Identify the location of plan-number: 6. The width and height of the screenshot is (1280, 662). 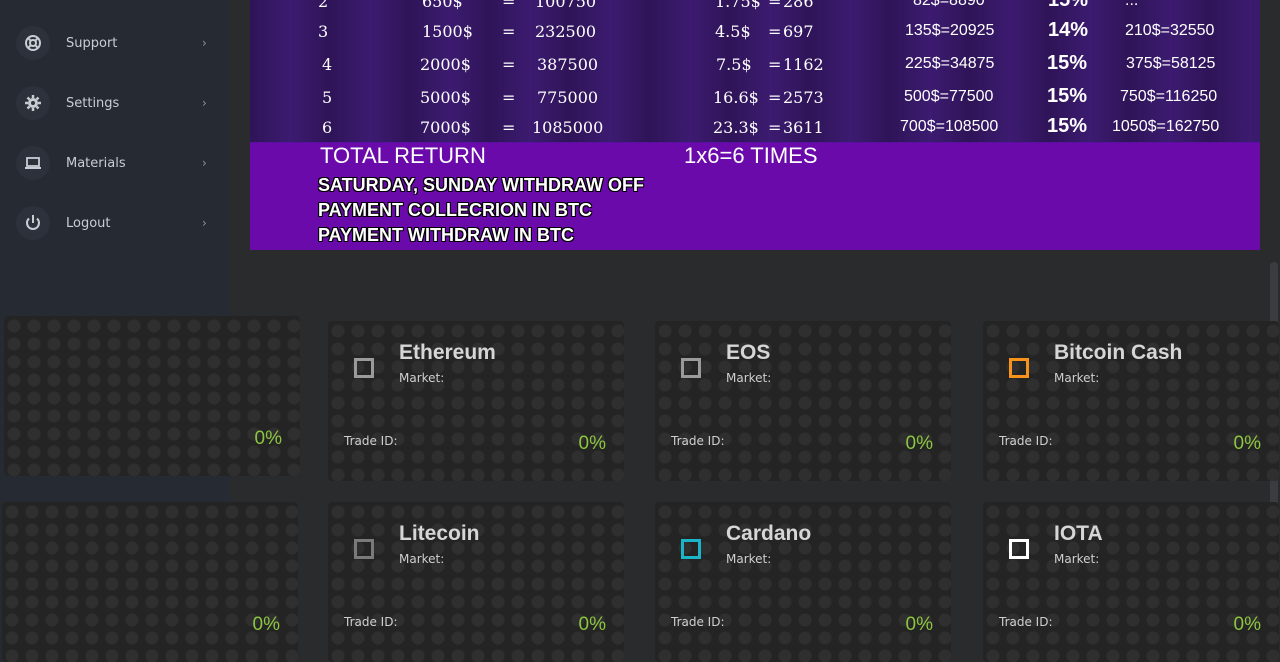
(327, 127).